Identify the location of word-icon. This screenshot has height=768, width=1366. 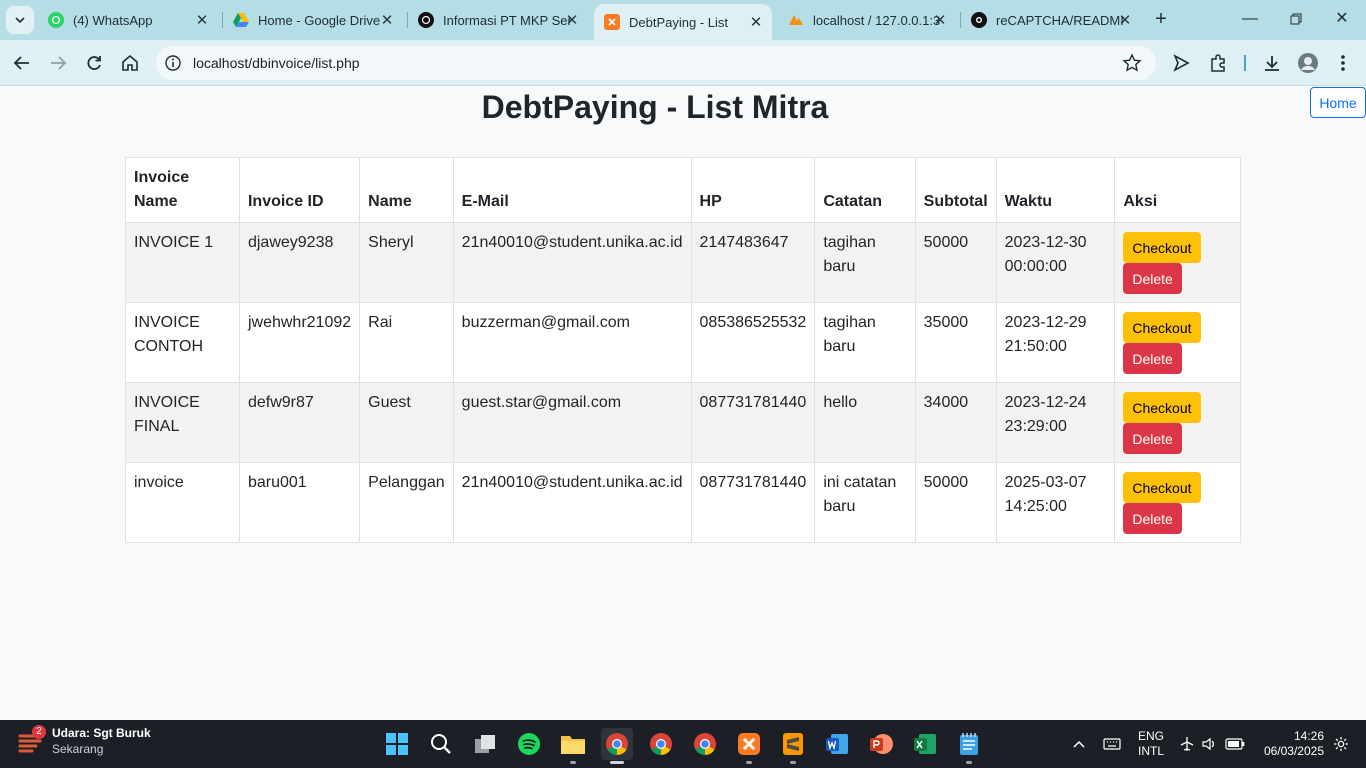
(837, 744).